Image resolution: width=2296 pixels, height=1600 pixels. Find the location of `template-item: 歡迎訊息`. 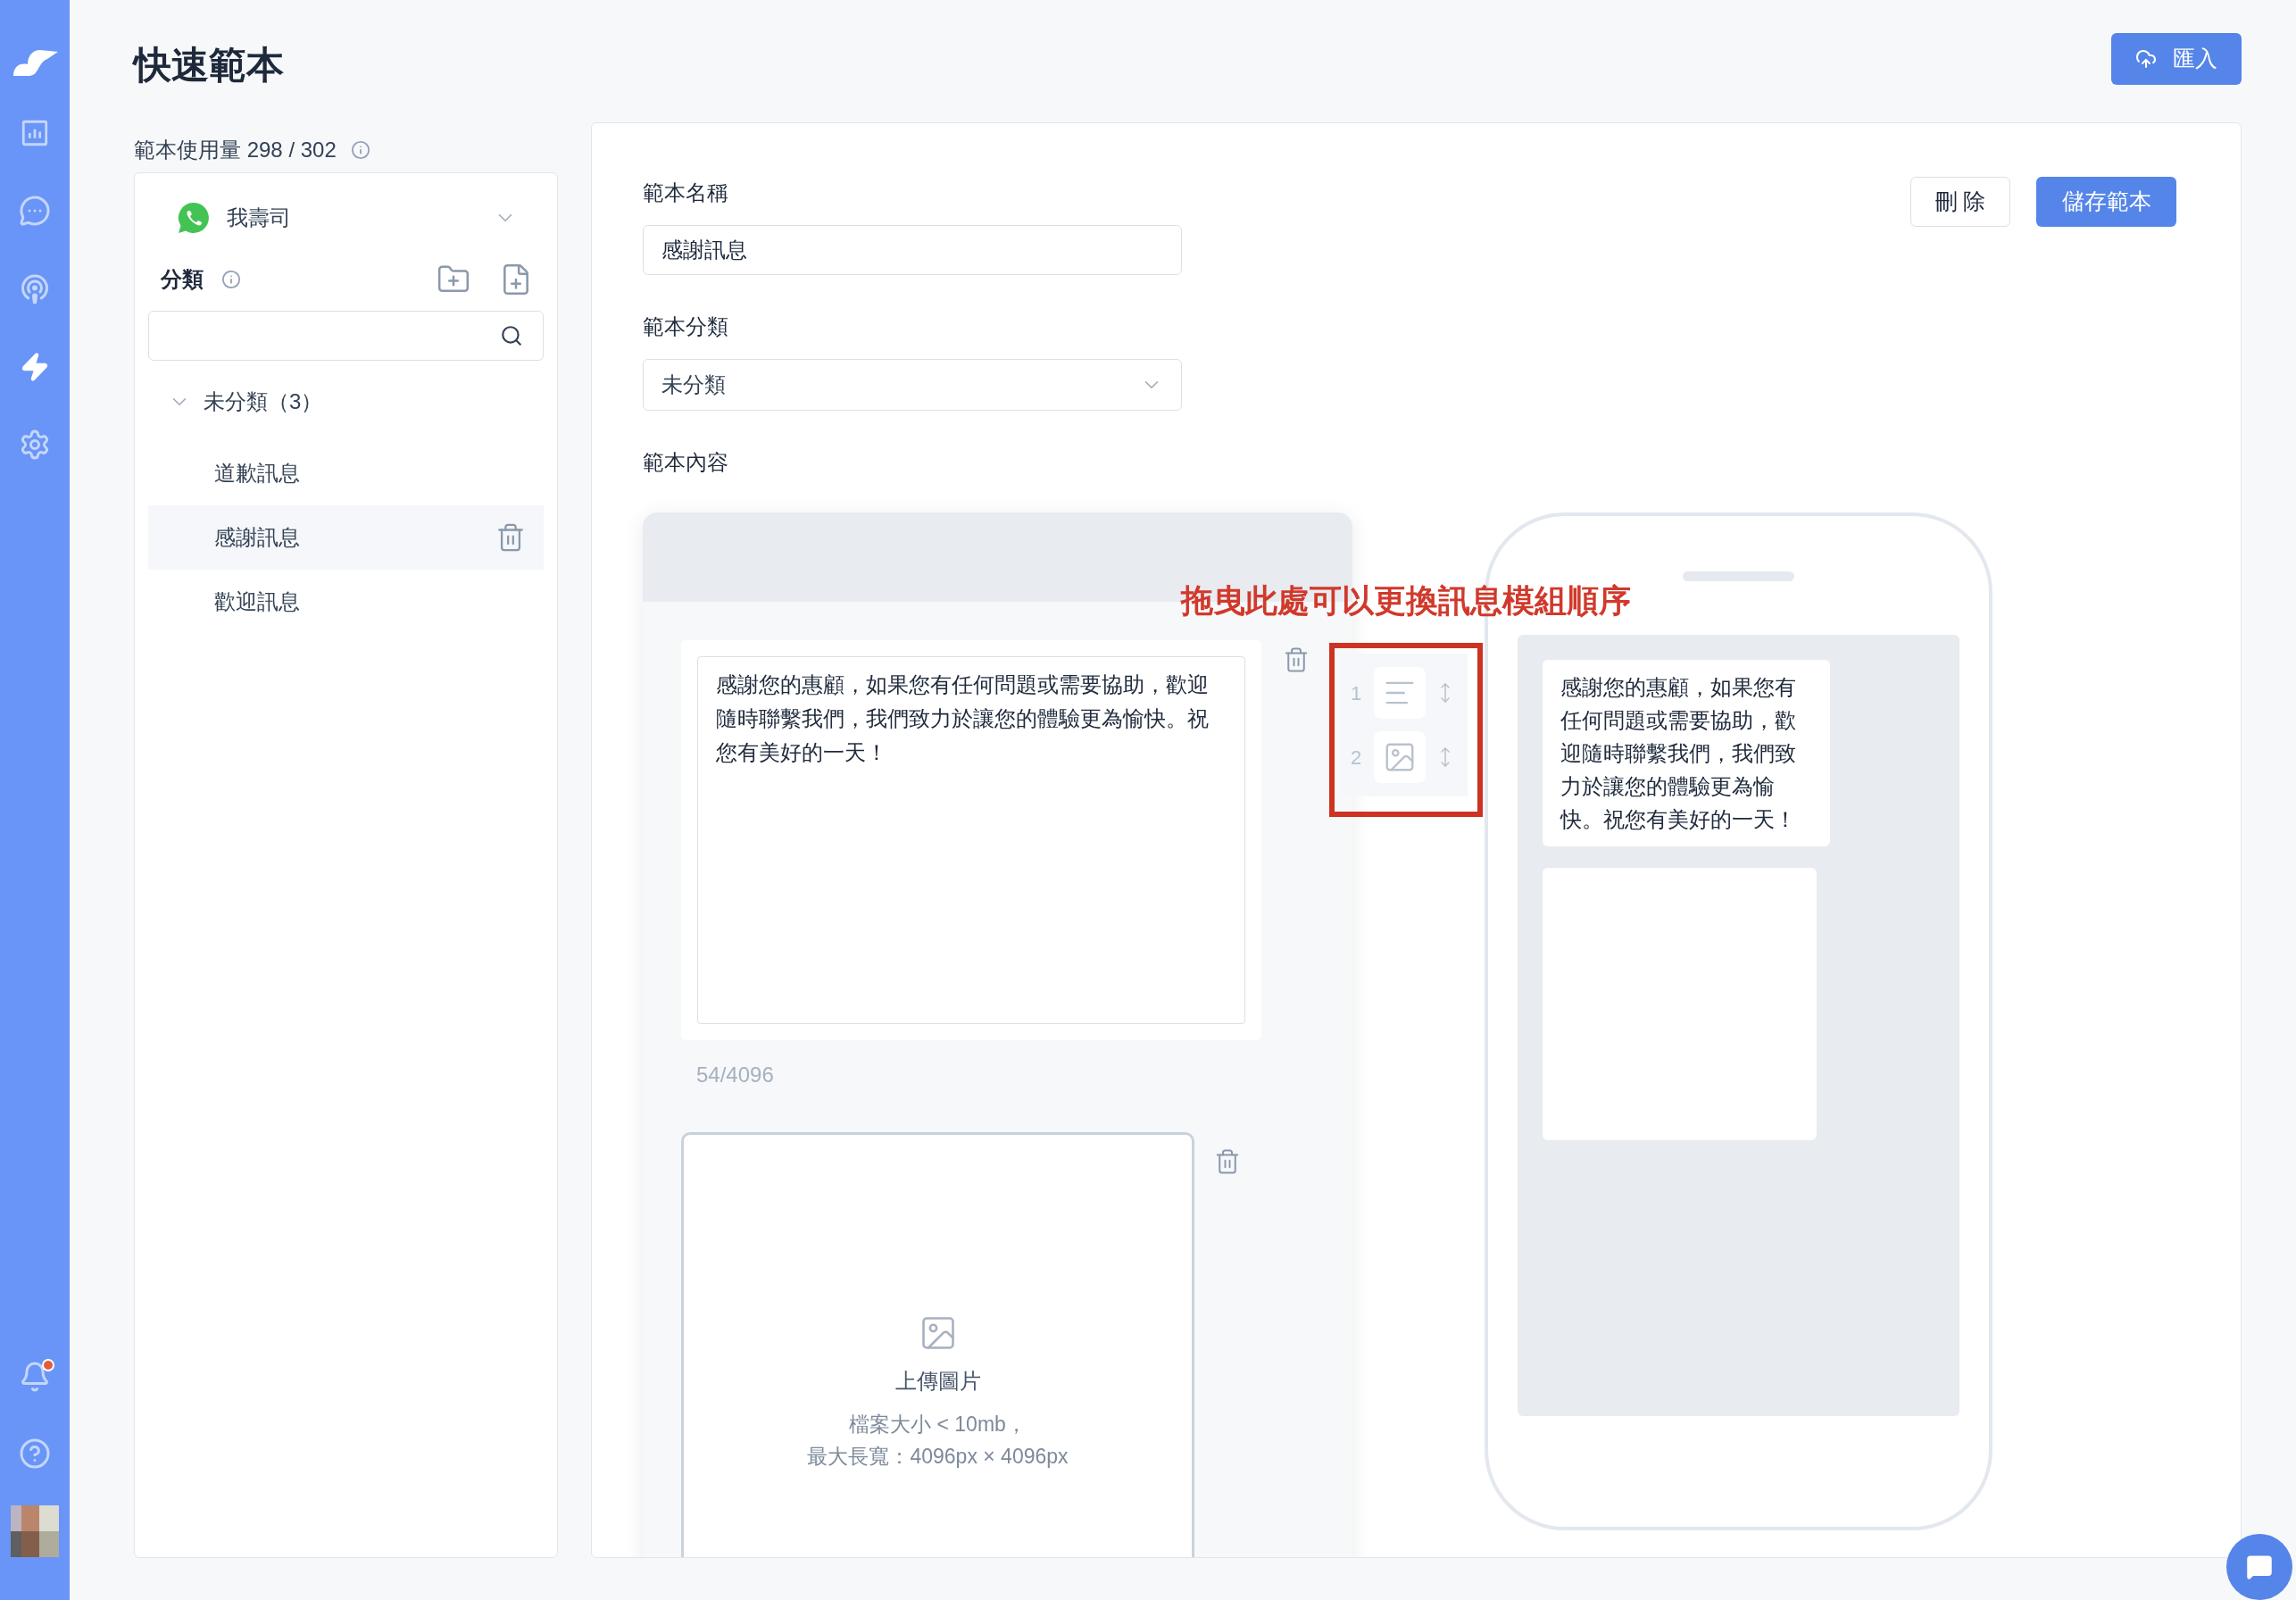

template-item: 歡迎訊息 is located at coordinates (346, 602).